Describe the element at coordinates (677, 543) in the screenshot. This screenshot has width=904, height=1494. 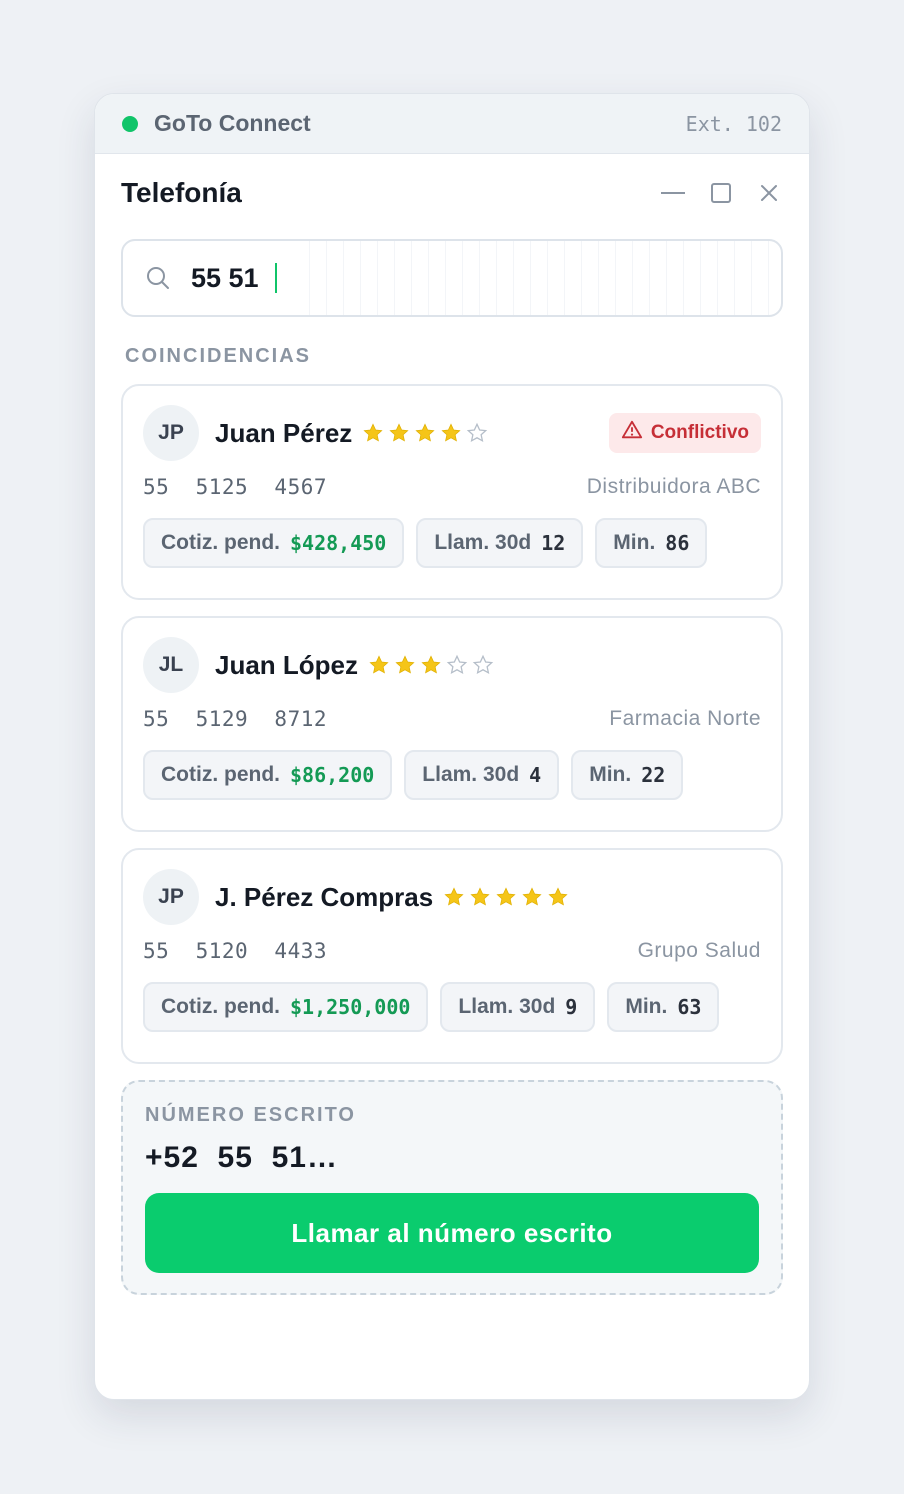
I see `stat-chip-value: 86` at that location.